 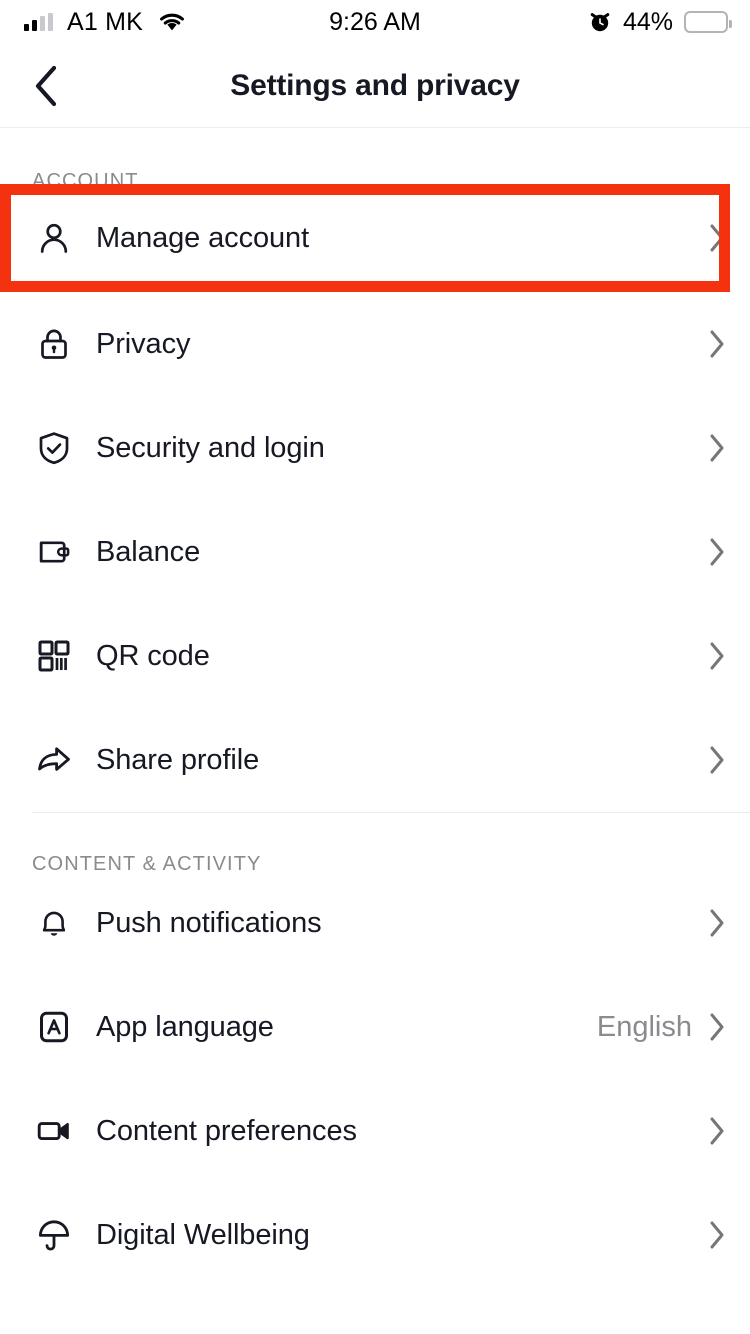 I want to click on nav-bar: Settings and privacy, so click(x=375, y=86).